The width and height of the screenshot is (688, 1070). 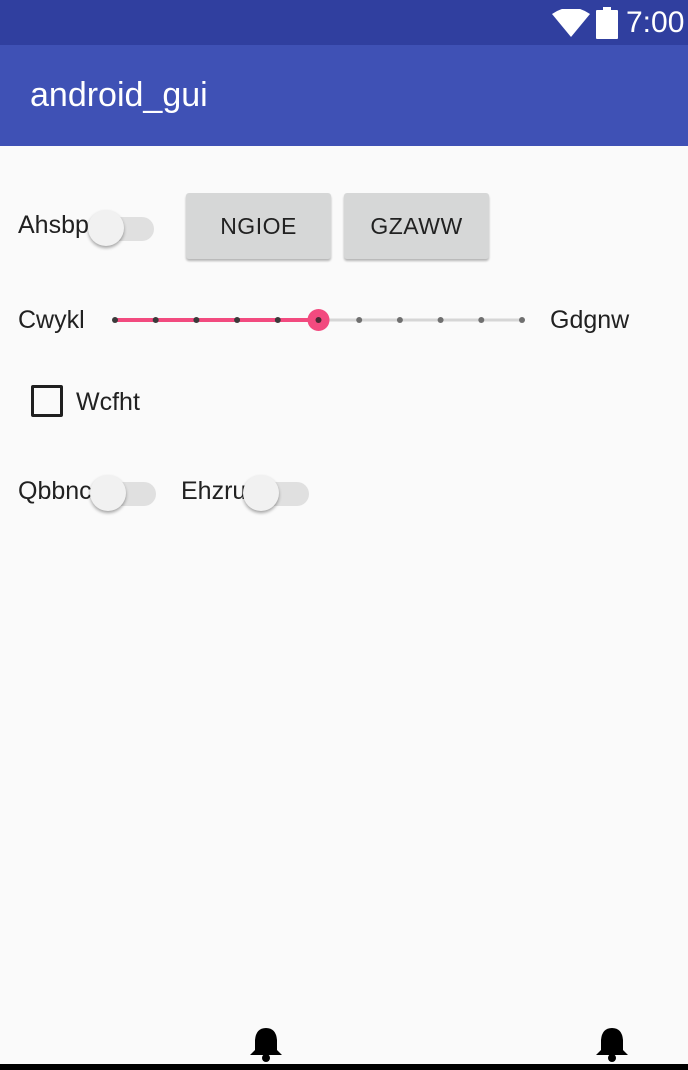 I want to click on switch-label-qbbnc: Qbbnc, so click(x=55, y=491).